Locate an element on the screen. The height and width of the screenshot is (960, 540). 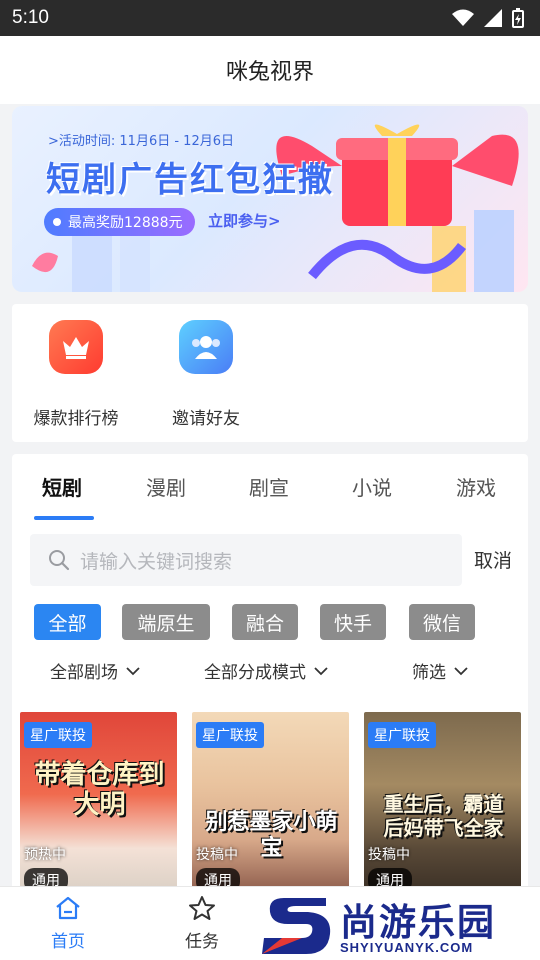
star-icon is located at coordinates (202, 908).